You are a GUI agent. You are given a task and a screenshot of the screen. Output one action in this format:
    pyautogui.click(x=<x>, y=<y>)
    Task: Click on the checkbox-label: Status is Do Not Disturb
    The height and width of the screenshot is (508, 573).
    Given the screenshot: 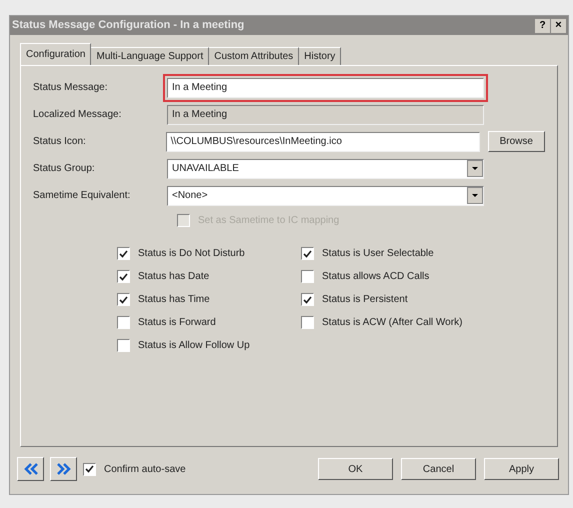 What is the action you would take?
    pyautogui.click(x=191, y=254)
    